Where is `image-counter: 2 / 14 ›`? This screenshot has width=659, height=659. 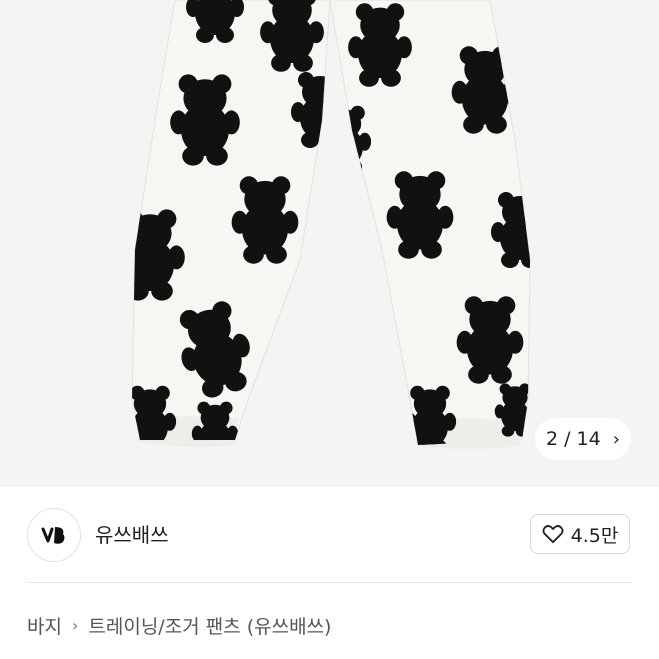
image-counter: 2 / 14 › is located at coordinates (583, 439).